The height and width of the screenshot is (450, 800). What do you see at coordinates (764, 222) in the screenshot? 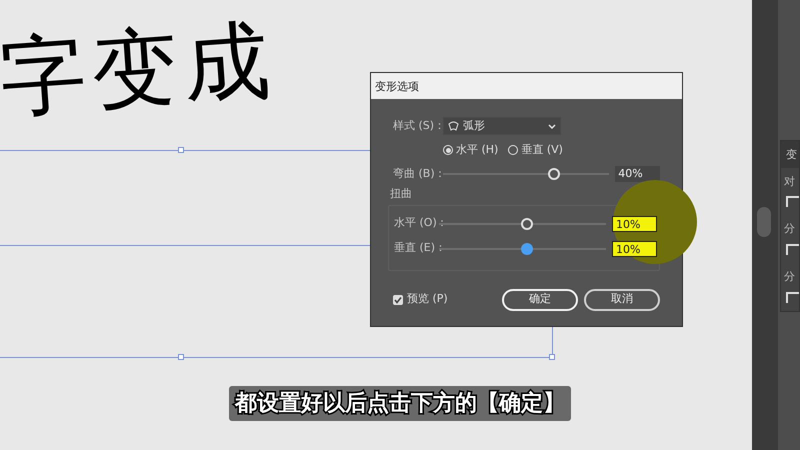
I see `scroll-handle` at bounding box center [764, 222].